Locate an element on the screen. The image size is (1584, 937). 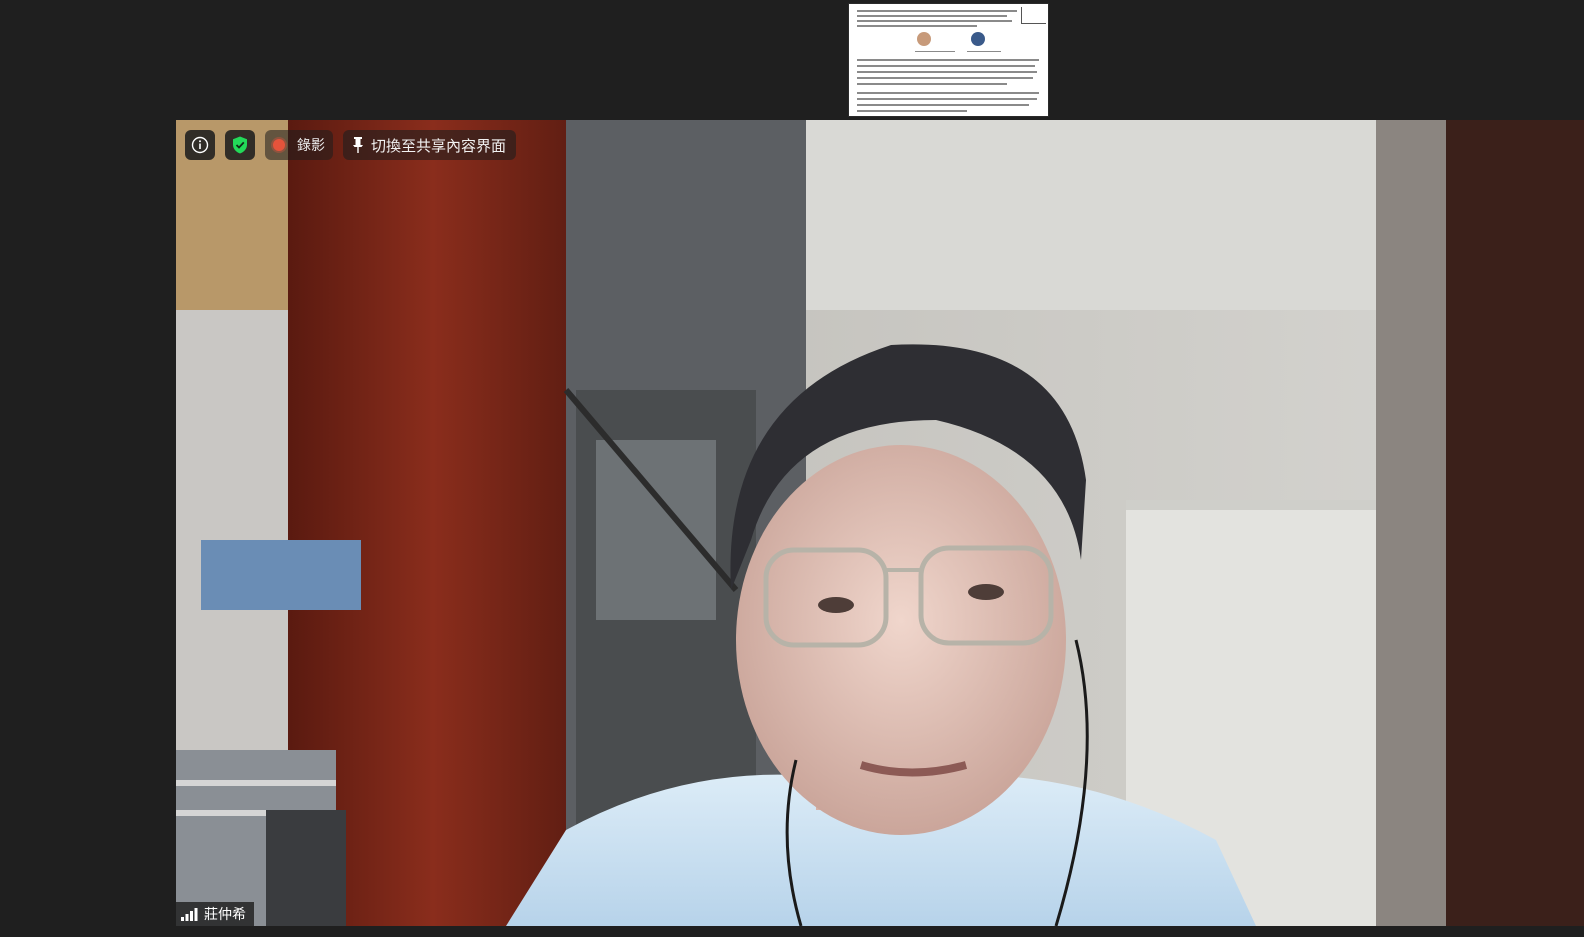
meeting-info-button is located at coordinates (200, 145).